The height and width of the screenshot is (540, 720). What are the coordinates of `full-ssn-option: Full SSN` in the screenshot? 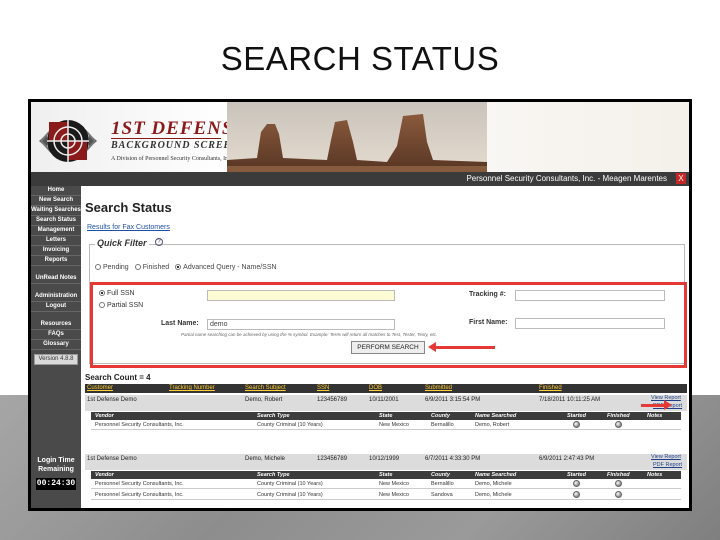 It's located at (117, 293).